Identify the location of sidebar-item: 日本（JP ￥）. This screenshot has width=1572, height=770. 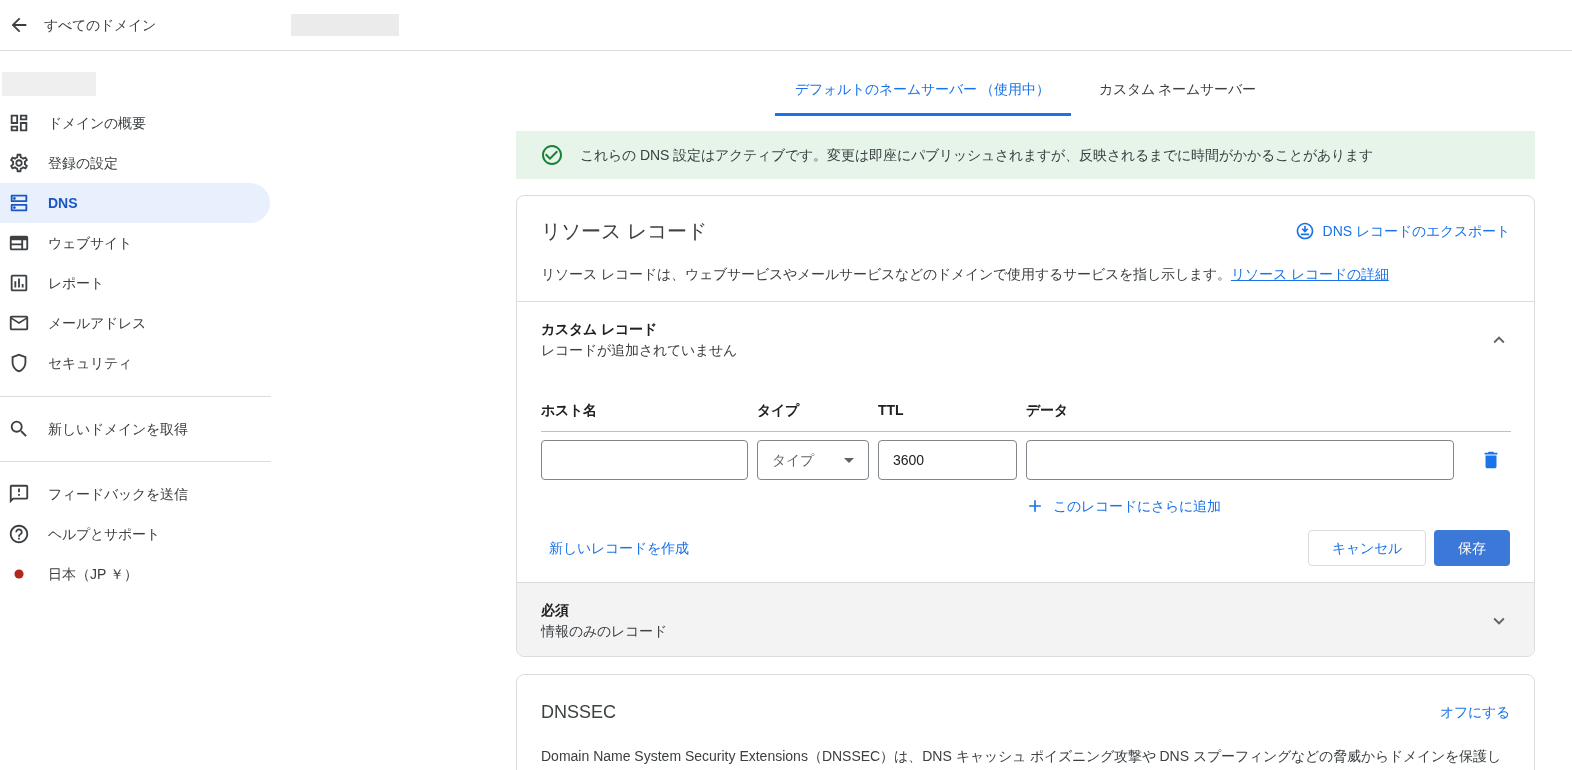
(135, 574).